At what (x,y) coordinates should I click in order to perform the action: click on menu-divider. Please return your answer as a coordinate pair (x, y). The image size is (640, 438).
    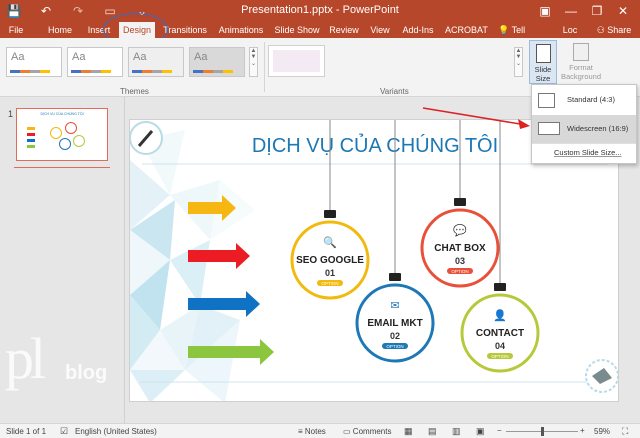
    Looking at the image, I should click on (584, 143).